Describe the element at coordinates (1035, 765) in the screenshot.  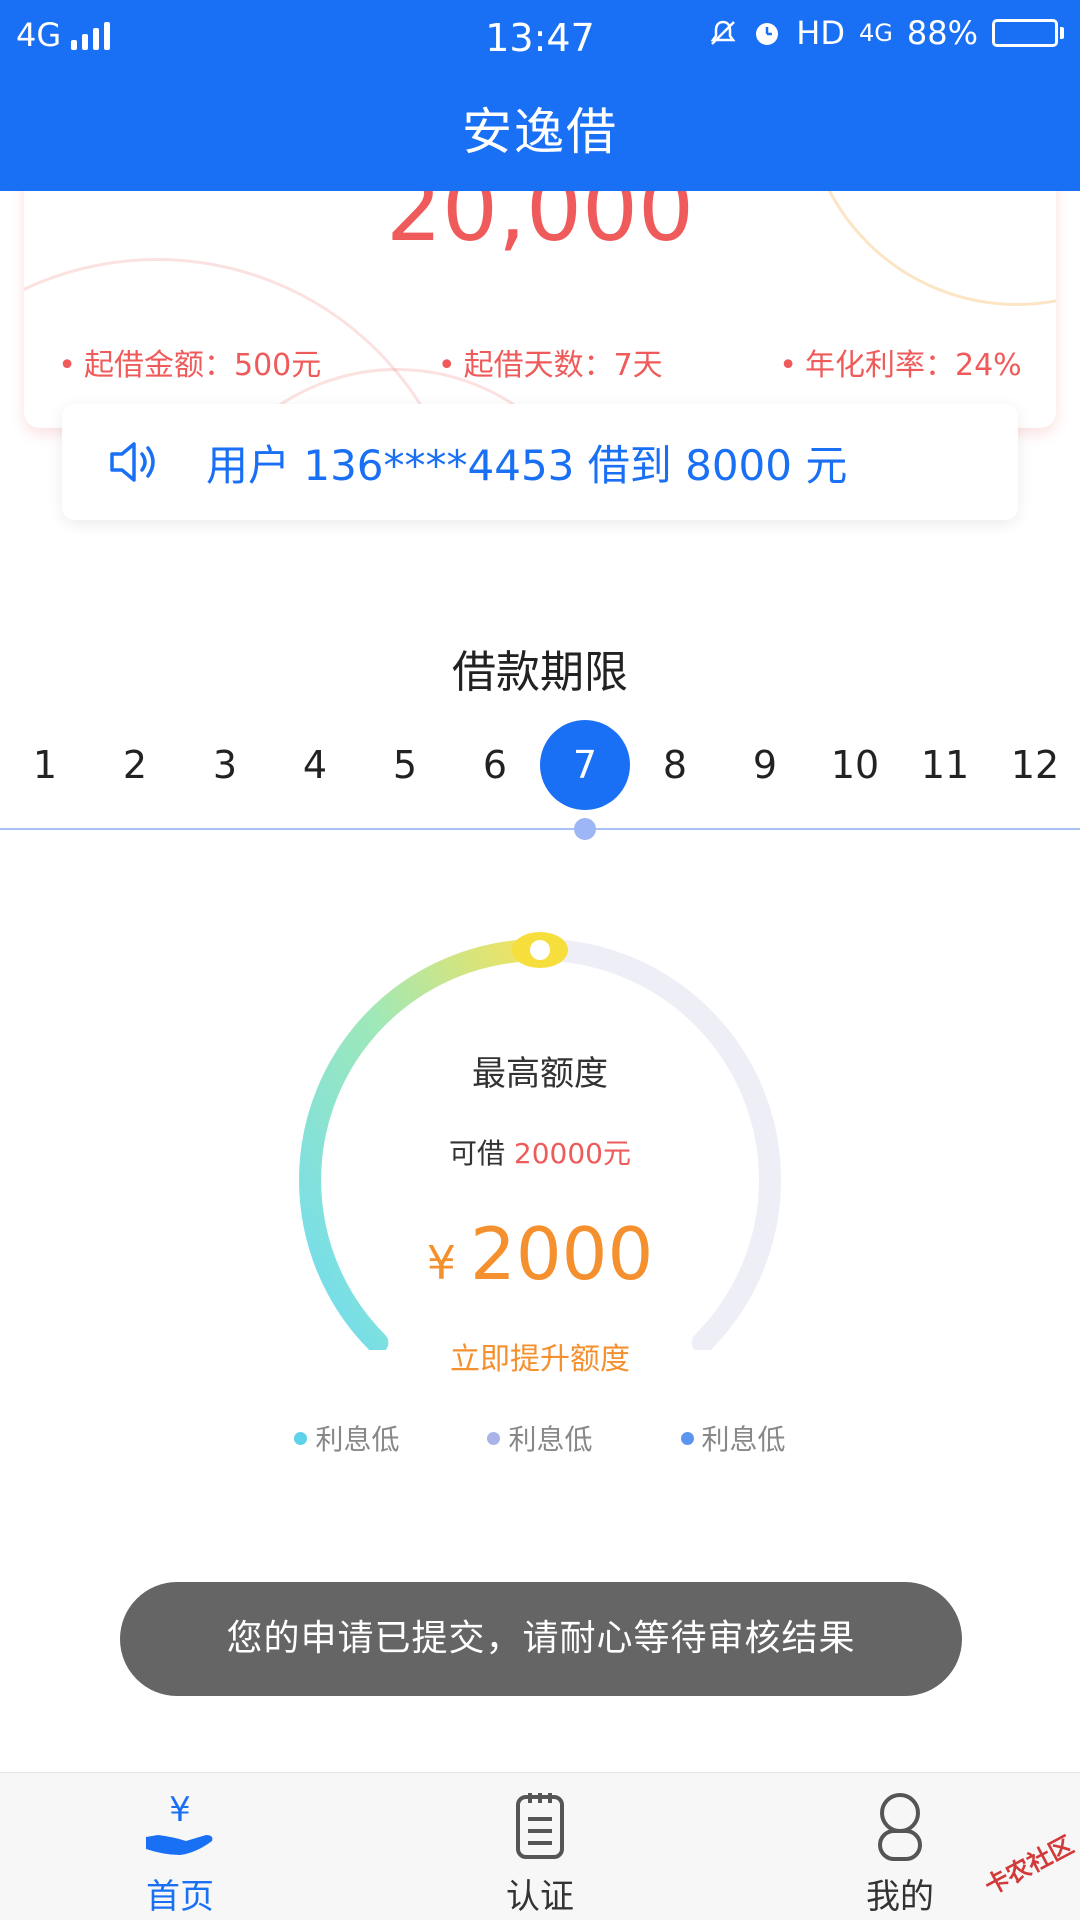
I see `period-option-12: 12` at that location.